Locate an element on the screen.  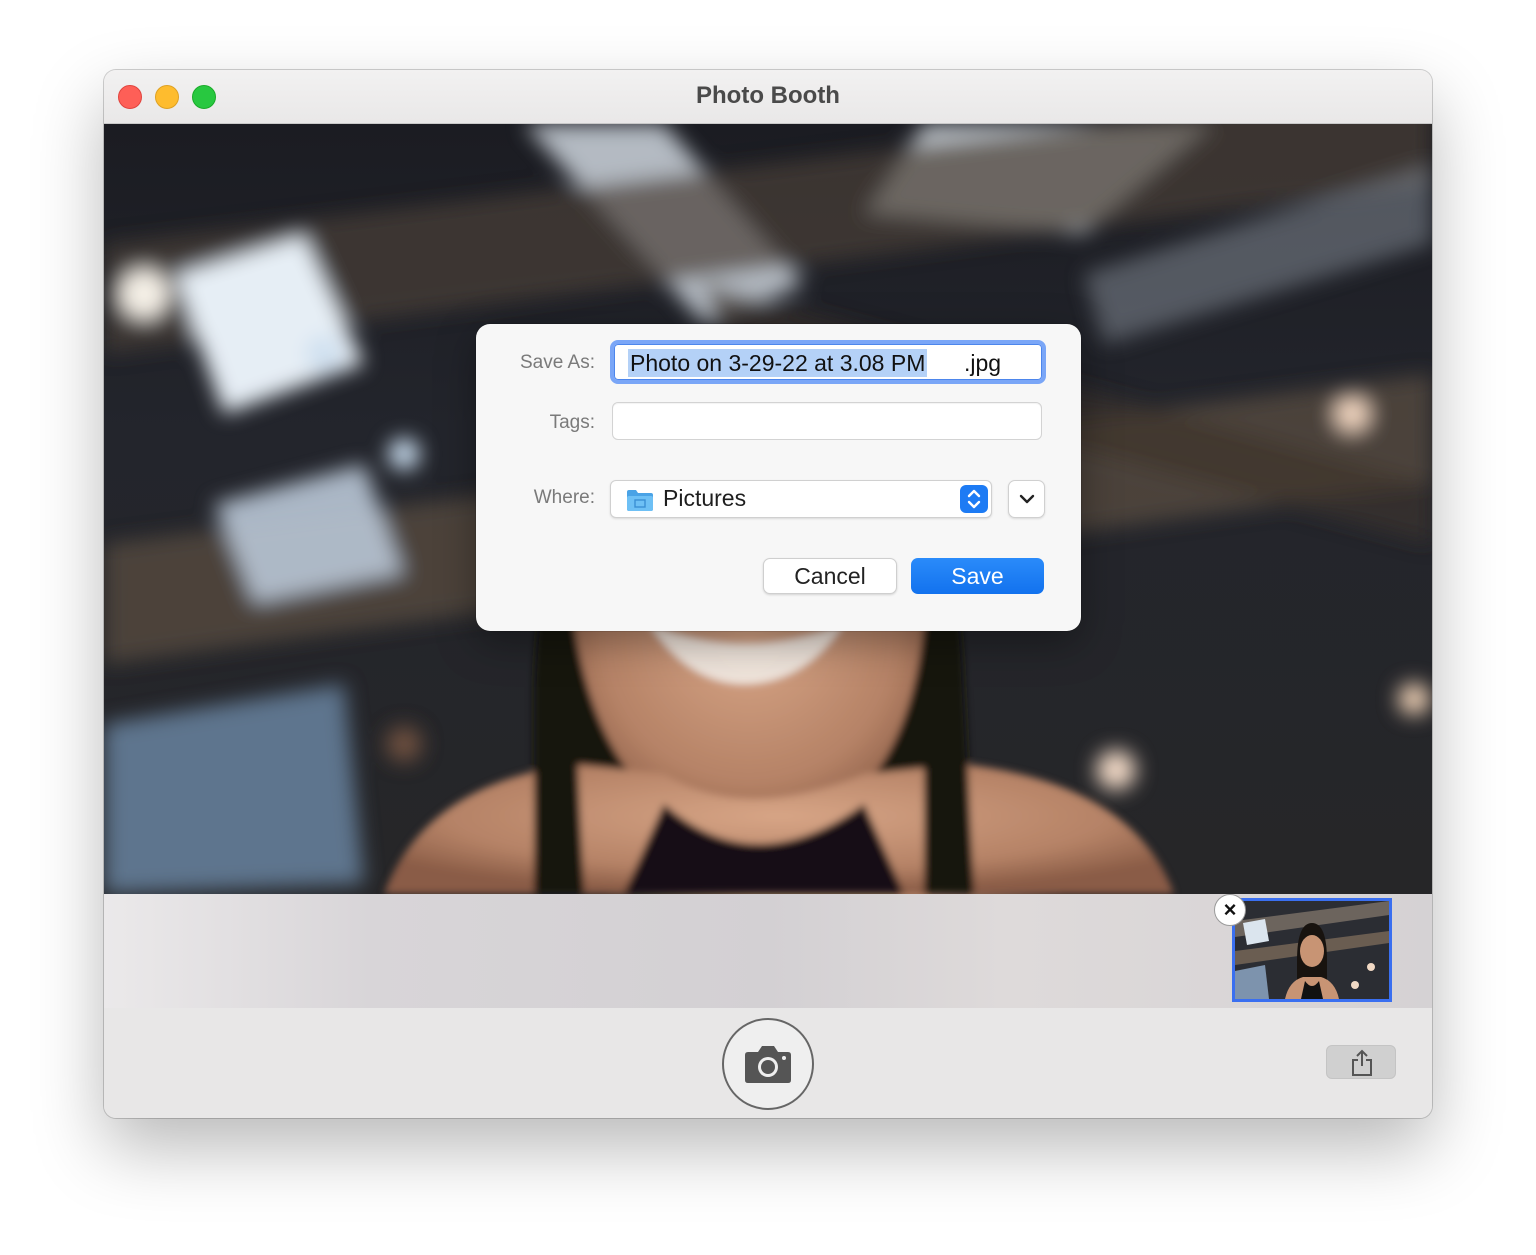
bottom-toolbar is located at coordinates (768, 1063).